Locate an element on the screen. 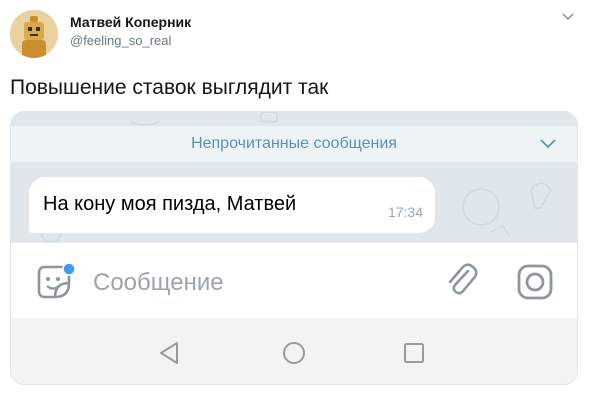 This screenshot has height=401, width=591. message-text: На кону моя пизда, Матвей is located at coordinates (170, 204).